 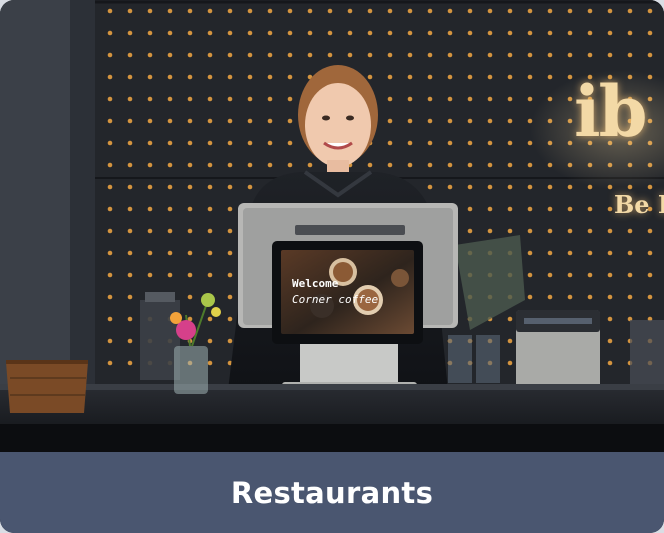 What do you see at coordinates (335, 299) in the screenshot?
I see `pos-screen-subtitle: Corner coffee` at bounding box center [335, 299].